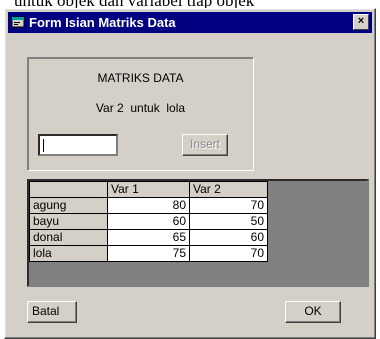 The image size is (380, 339). What do you see at coordinates (102, 22) in the screenshot?
I see `window-title: Form Isian Matriks Data` at bounding box center [102, 22].